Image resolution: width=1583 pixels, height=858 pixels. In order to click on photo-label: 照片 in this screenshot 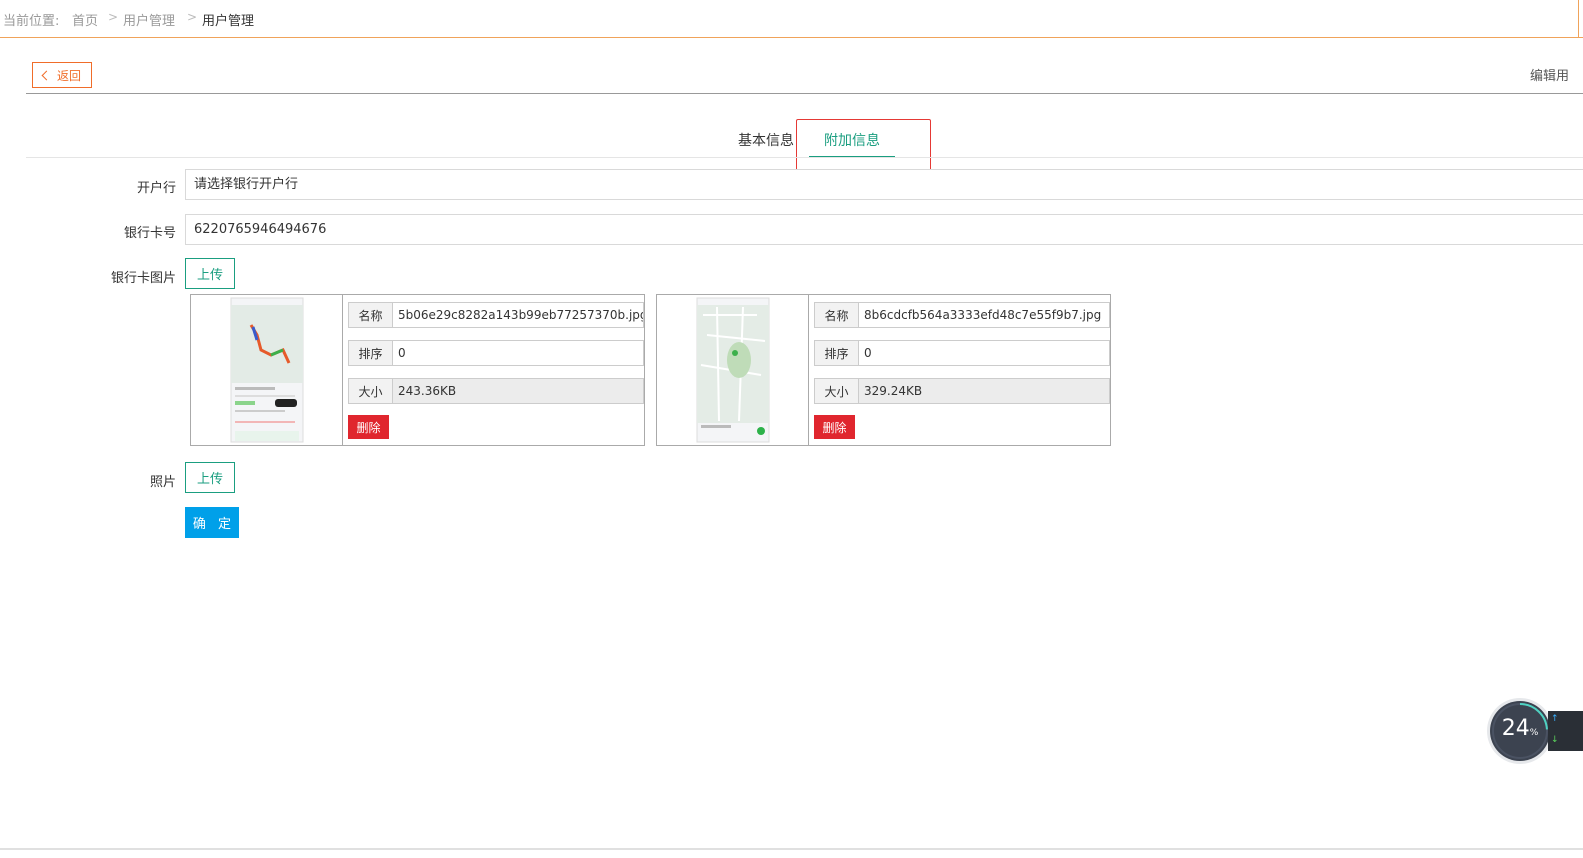, I will do `click(162, 482)`.